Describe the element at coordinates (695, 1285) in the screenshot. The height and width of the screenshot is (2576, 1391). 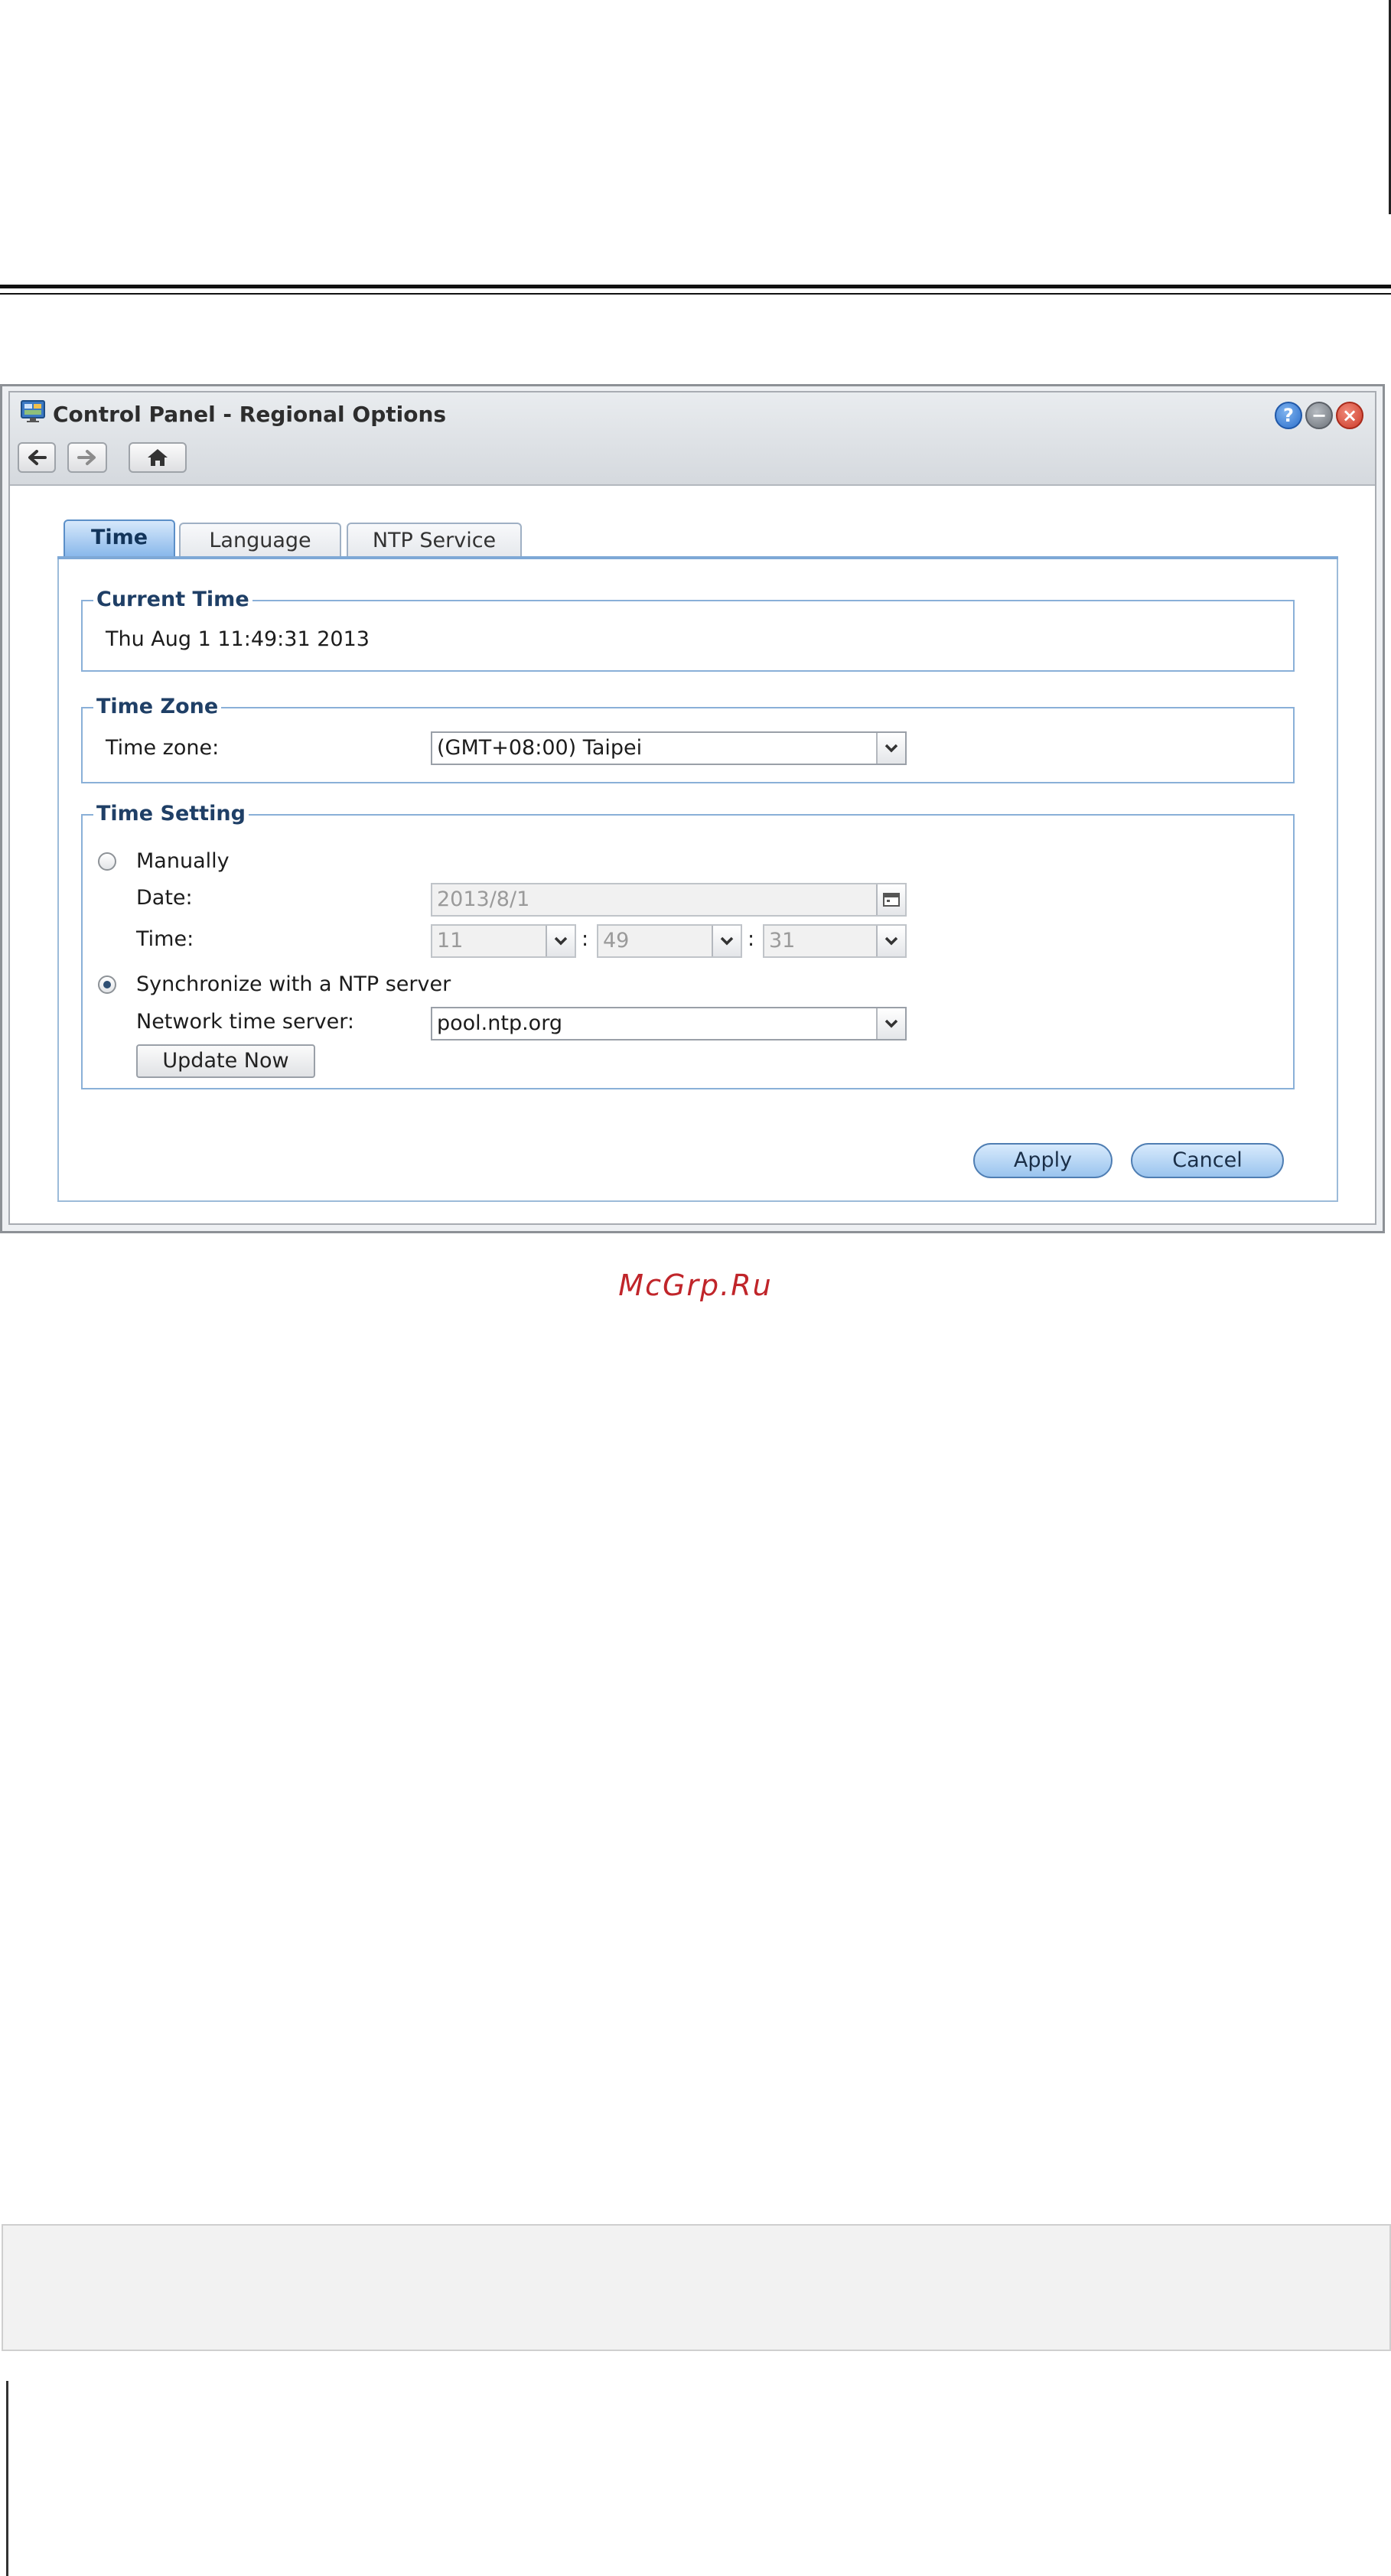
I see `watermark-text: McGrp.Ru` at that location.